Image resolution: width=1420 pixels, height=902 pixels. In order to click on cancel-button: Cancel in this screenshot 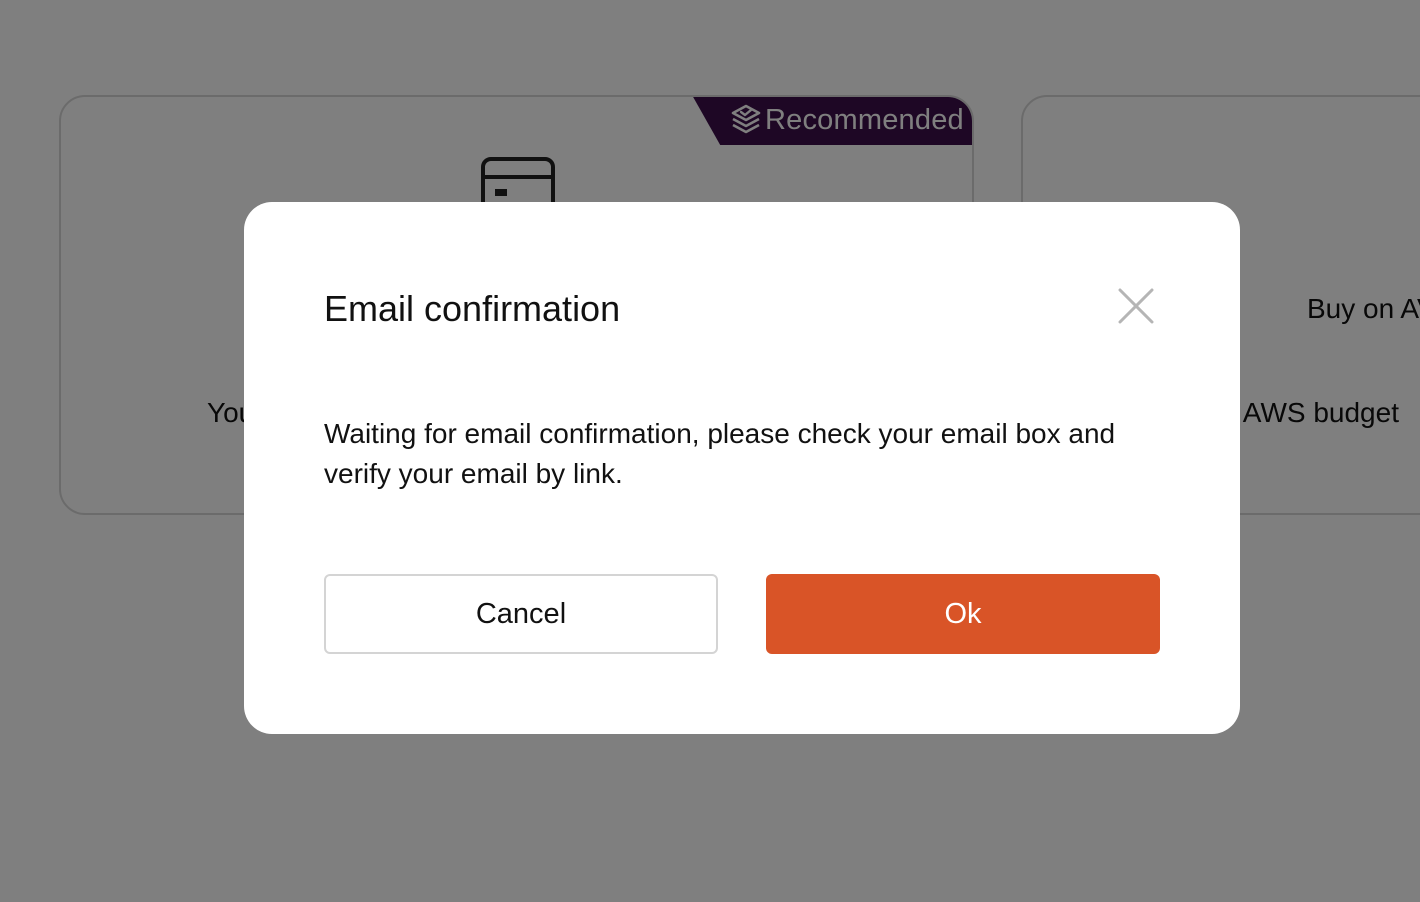, I will do `click(521, 614)`.